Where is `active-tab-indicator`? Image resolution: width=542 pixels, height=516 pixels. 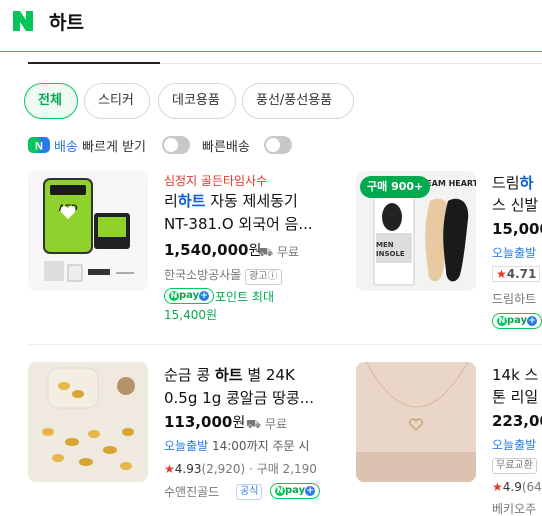 active-tab-indicator is located at coordinates (94, 63).